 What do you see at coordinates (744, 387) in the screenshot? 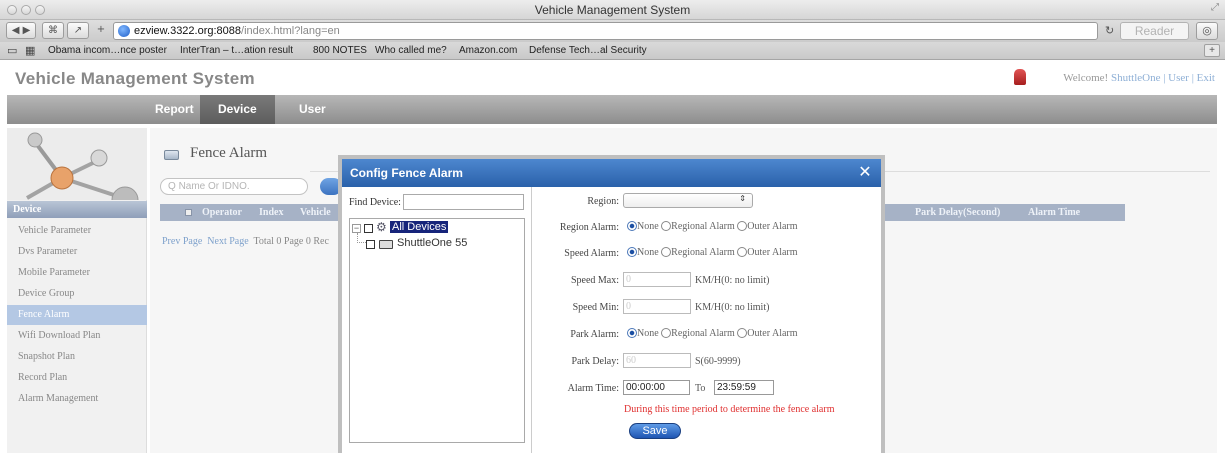
I see `alarm-time-to-input: 23:59:59` at bounding box center [744, 387].